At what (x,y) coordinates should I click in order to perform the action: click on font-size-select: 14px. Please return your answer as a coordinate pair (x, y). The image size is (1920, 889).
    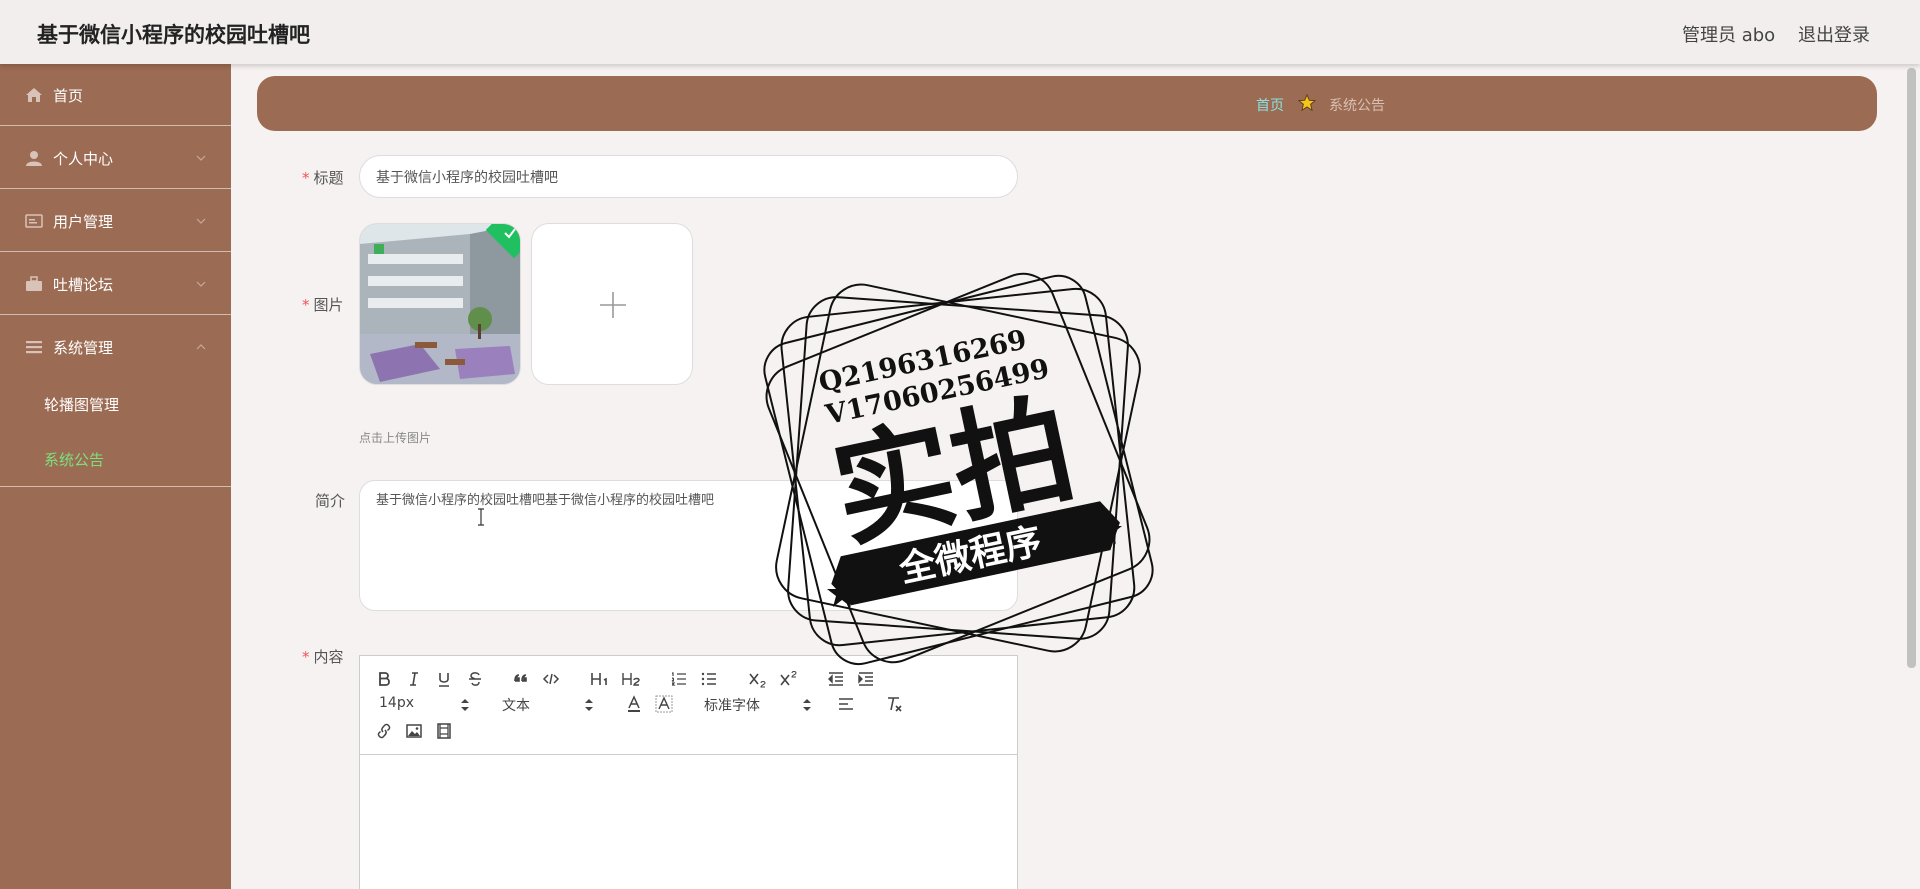
    Looking at the image, I should click on (426, 703).